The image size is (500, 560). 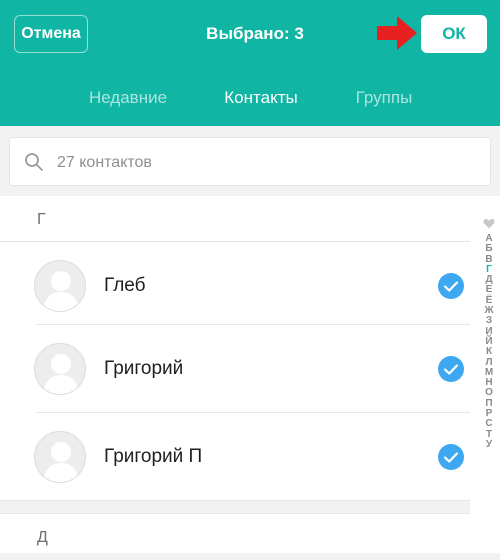 I want to click on contact-name: Глеб, so click(x=125, y=285).